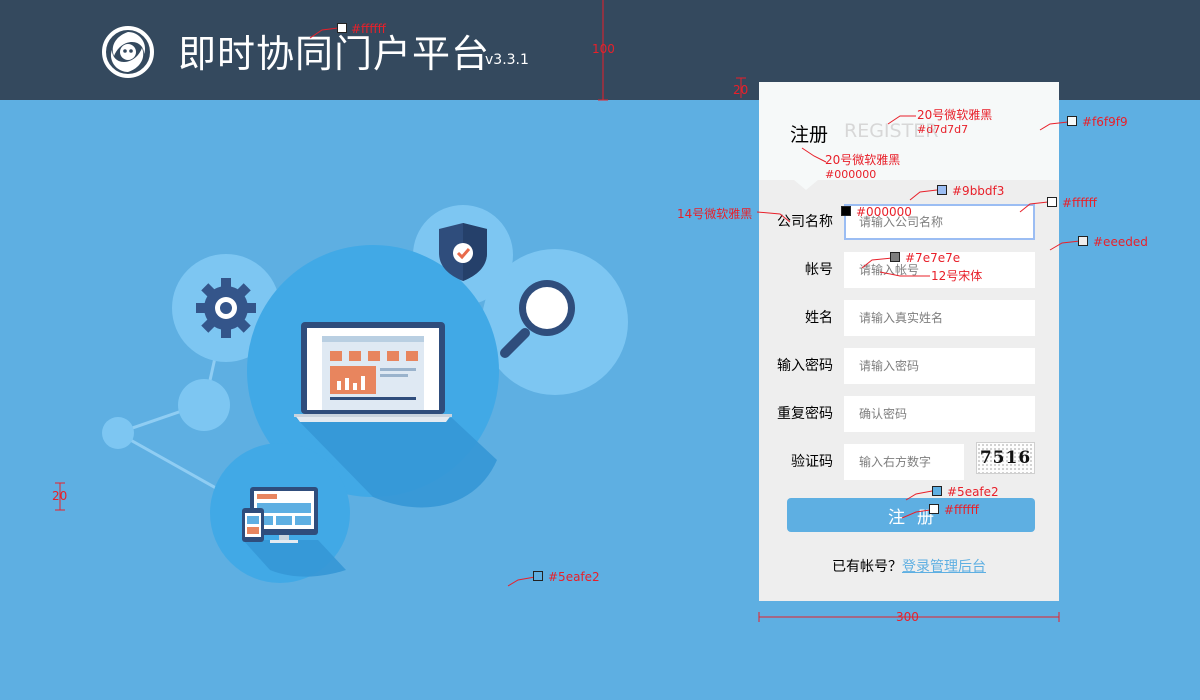 The image size is (1200, 700). Describe the element at coordinates (939, 366) in the screenshot. I see `password-input` at that location.